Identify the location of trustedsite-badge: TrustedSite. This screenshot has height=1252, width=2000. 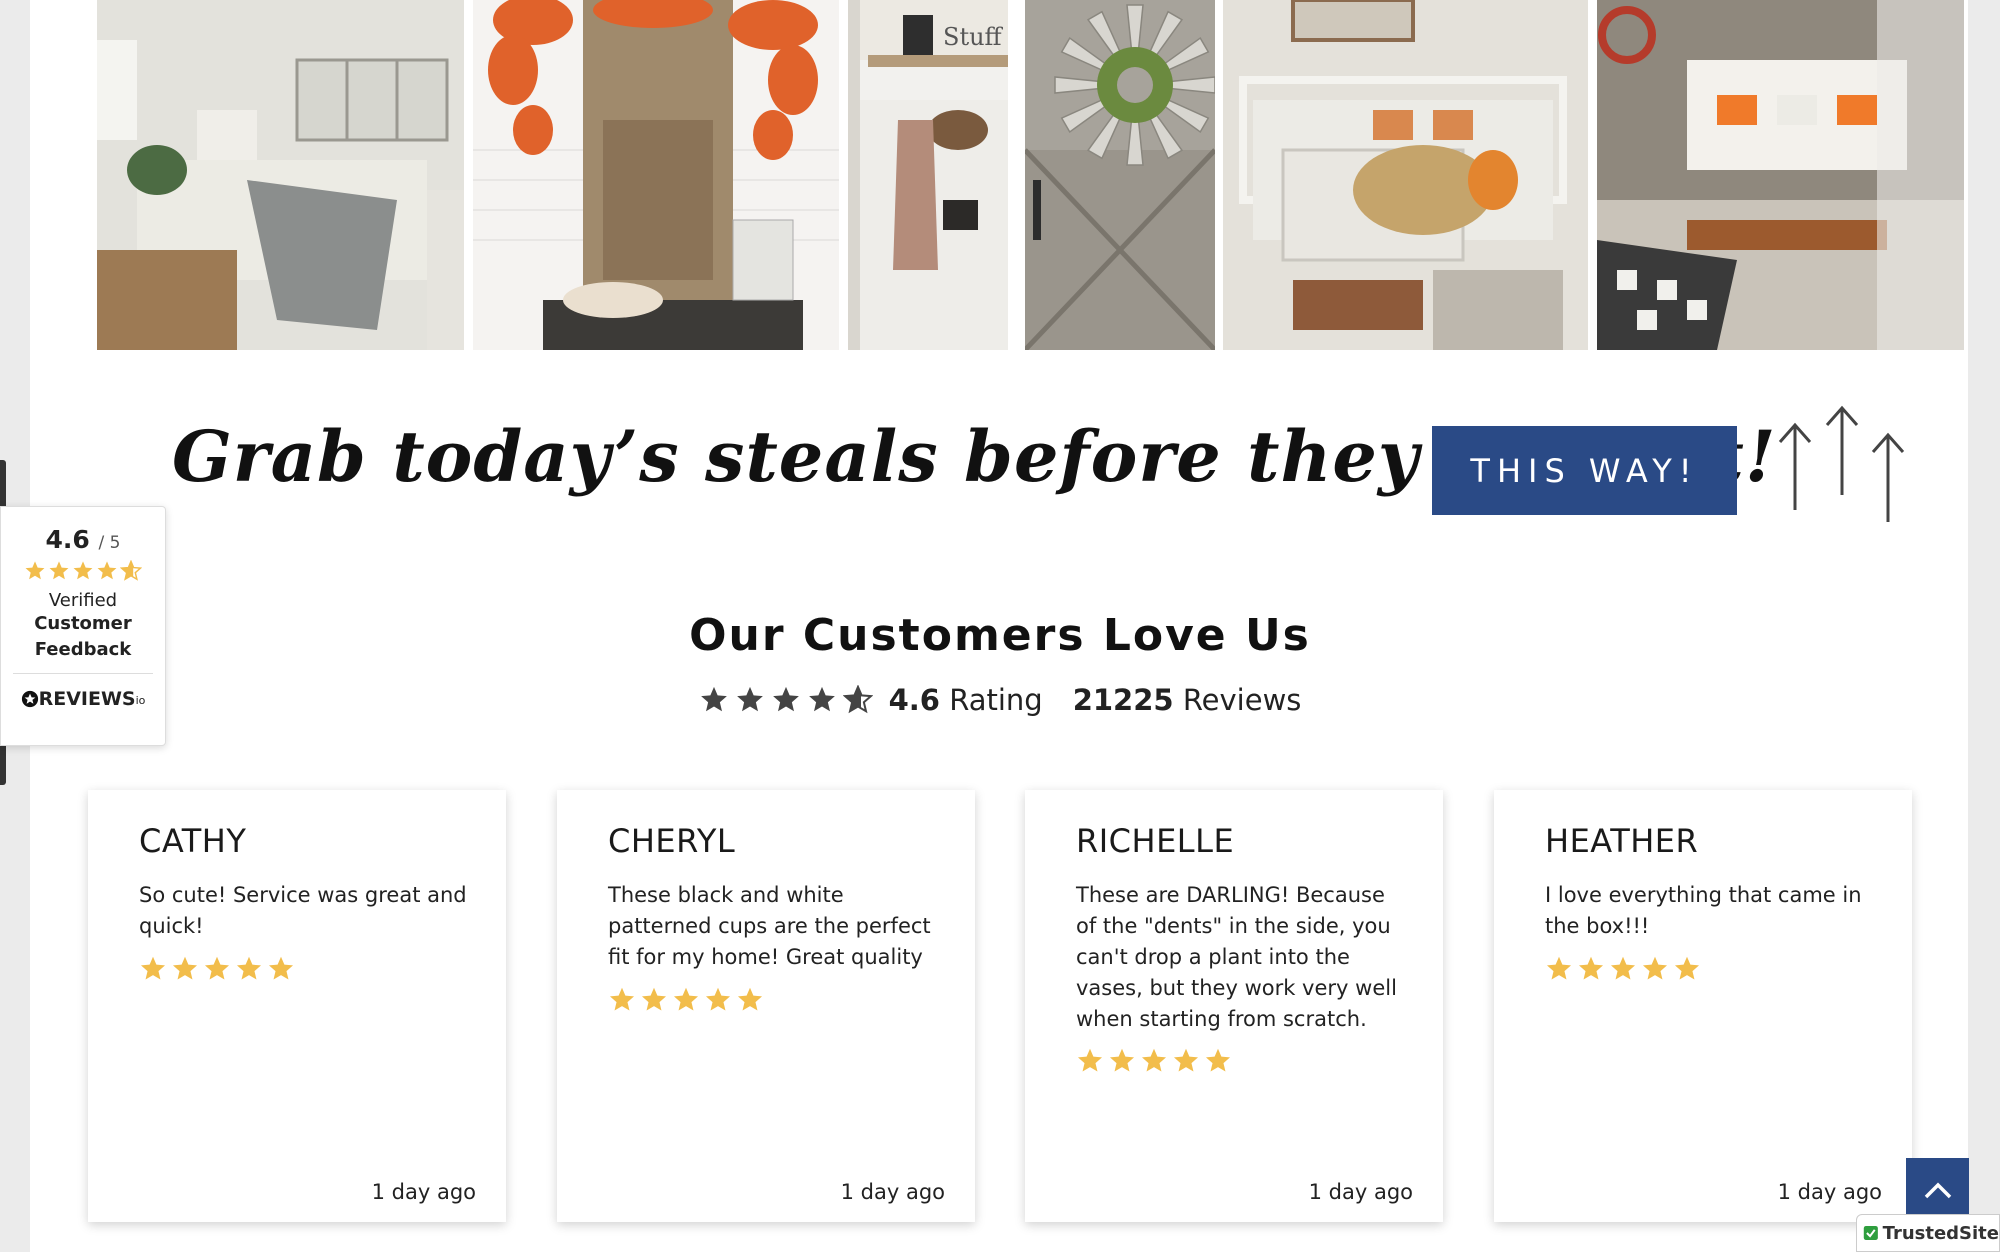
(1928, 1233).